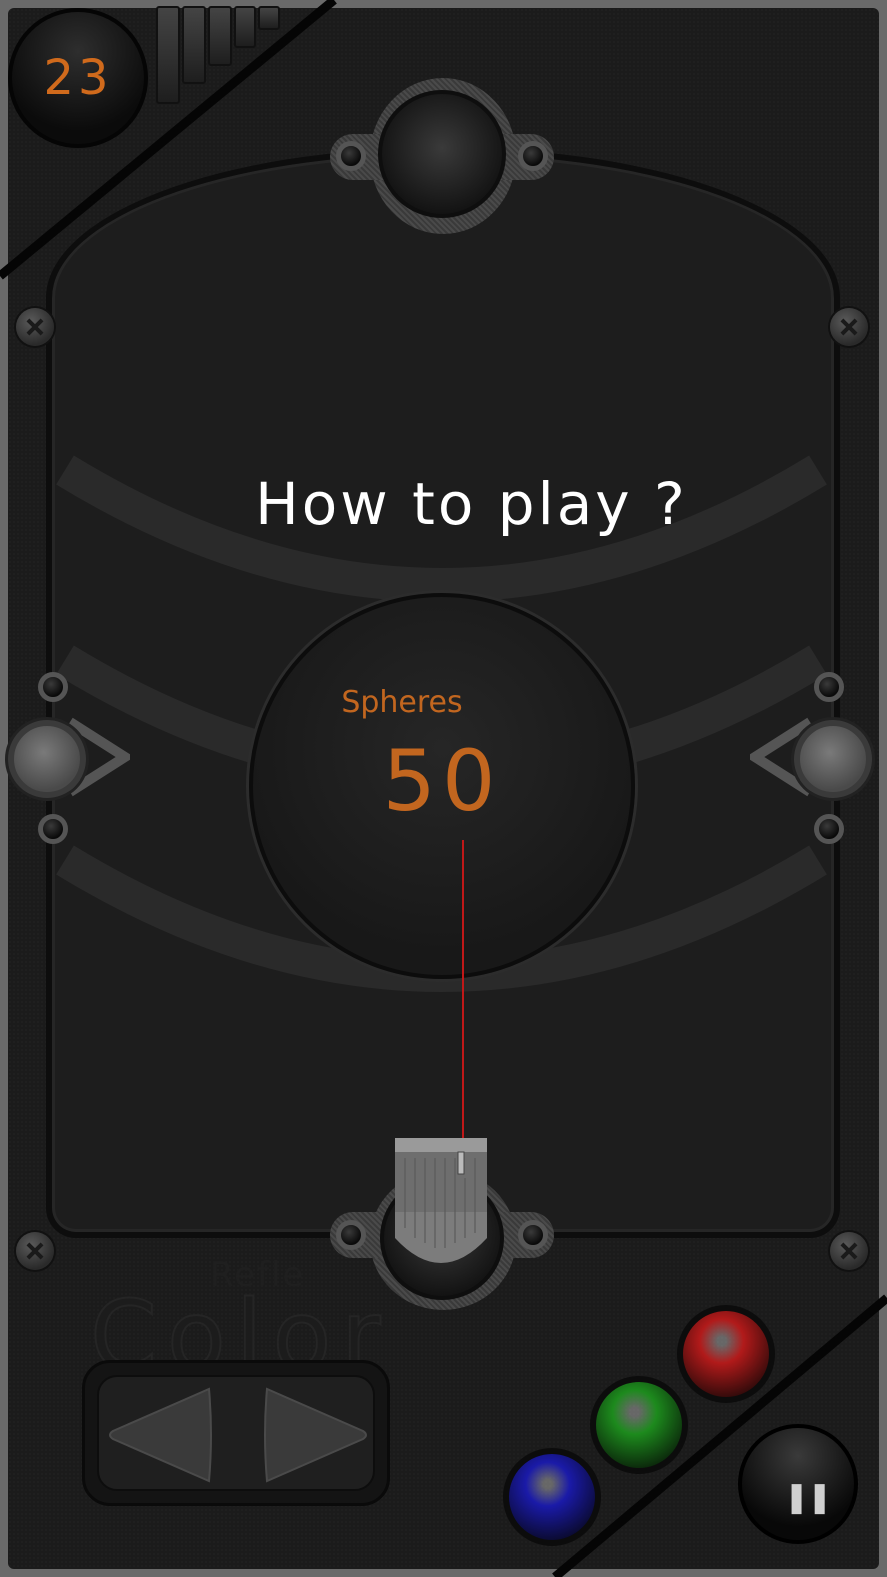 The image size is (887, 1577). I want to click on right-arrow-icon, so click(316, 1435).